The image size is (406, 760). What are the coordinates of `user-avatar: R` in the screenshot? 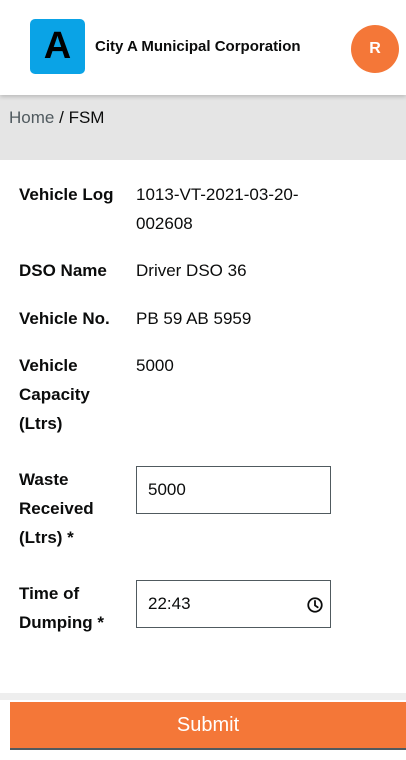 It's located at (375, 49).